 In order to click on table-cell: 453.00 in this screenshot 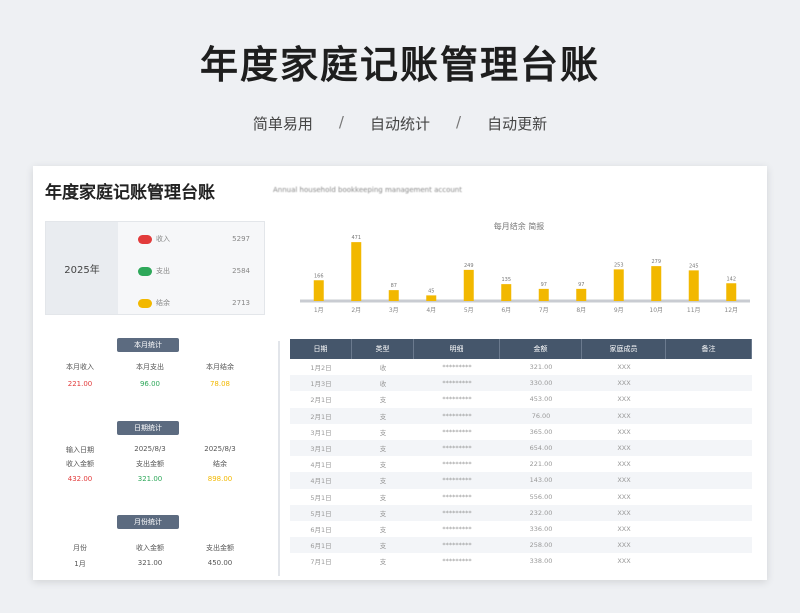, I will do `click(541, 399)`.